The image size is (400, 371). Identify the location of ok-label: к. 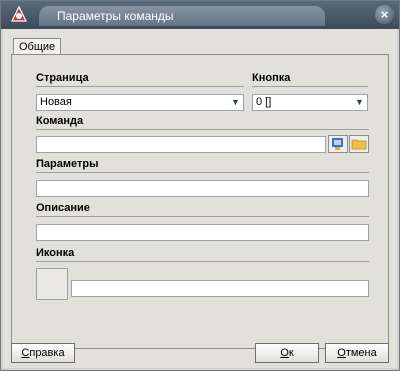
(291, 353).